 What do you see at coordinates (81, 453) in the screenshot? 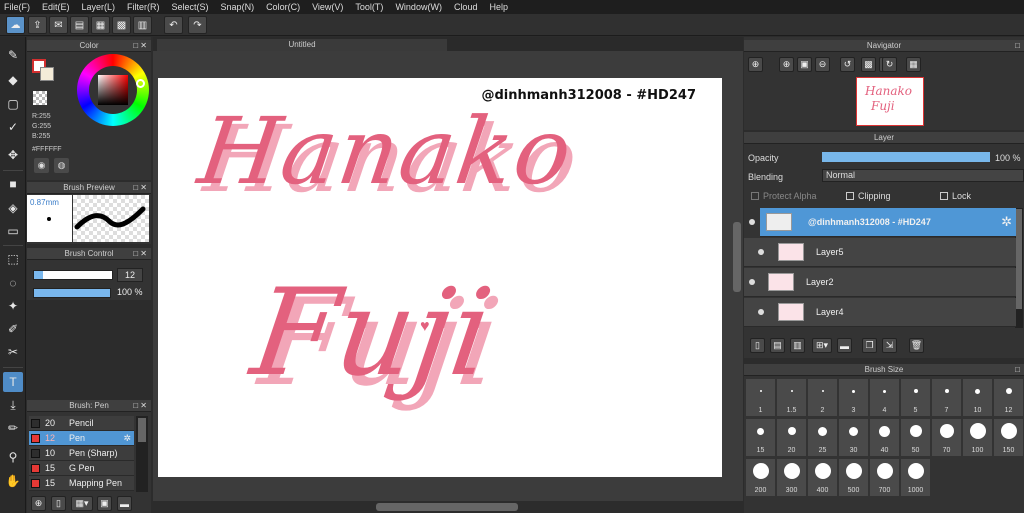
I see `brush-list-item: 10 Pen (Sharp)` at bounding box center [81, 453].